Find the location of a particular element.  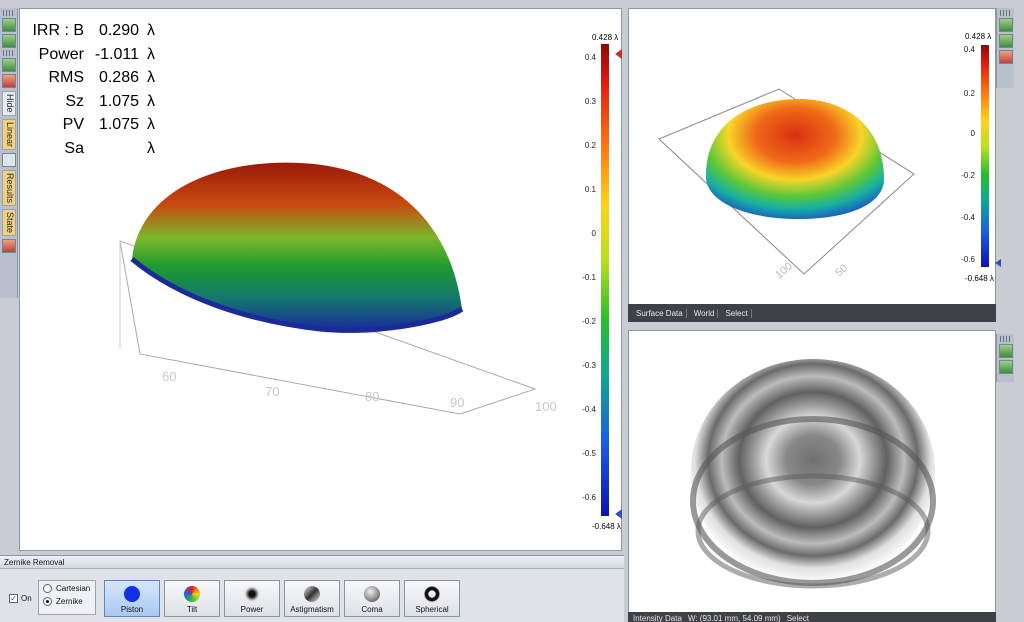

axis-tick: 60 is located at coordinates (169, 376).